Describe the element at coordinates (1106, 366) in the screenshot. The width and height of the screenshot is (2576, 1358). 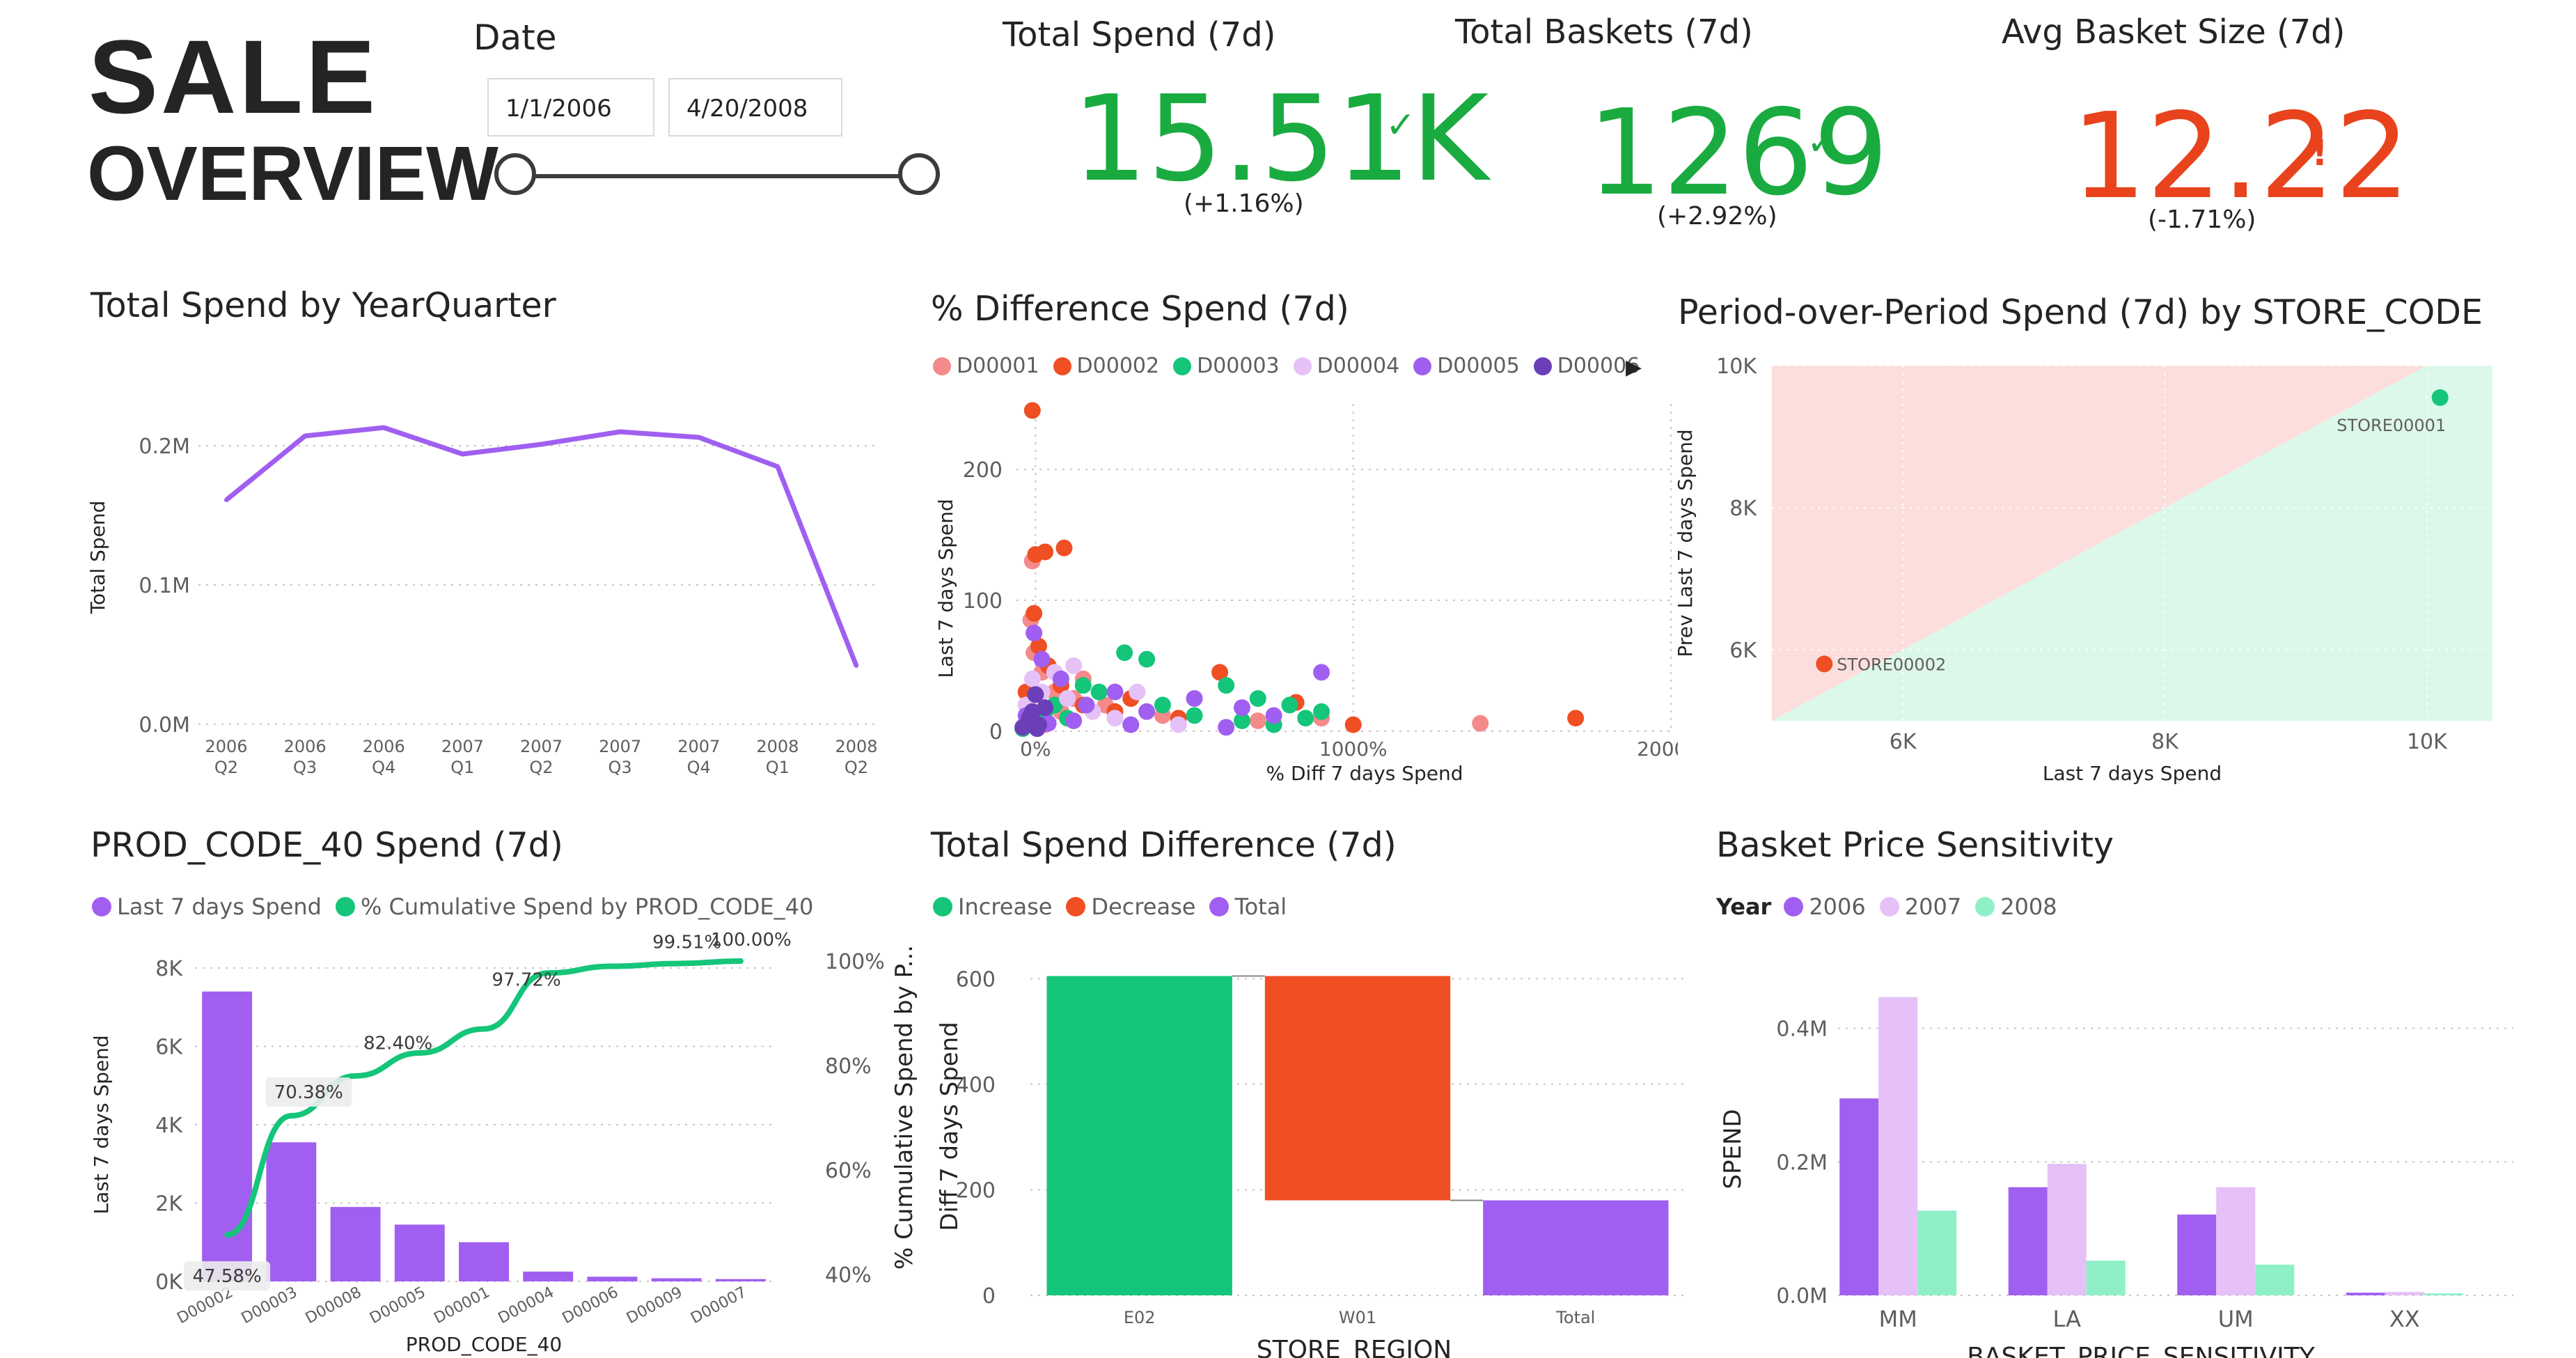
I see `legend-item-d00002: D00002` at that location.